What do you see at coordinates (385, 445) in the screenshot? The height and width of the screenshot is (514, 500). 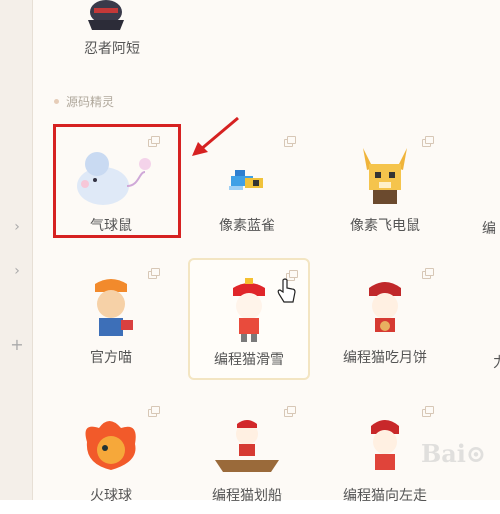 I see `coding-cat-walk-left-sprite` at bounding box center [385, 445].